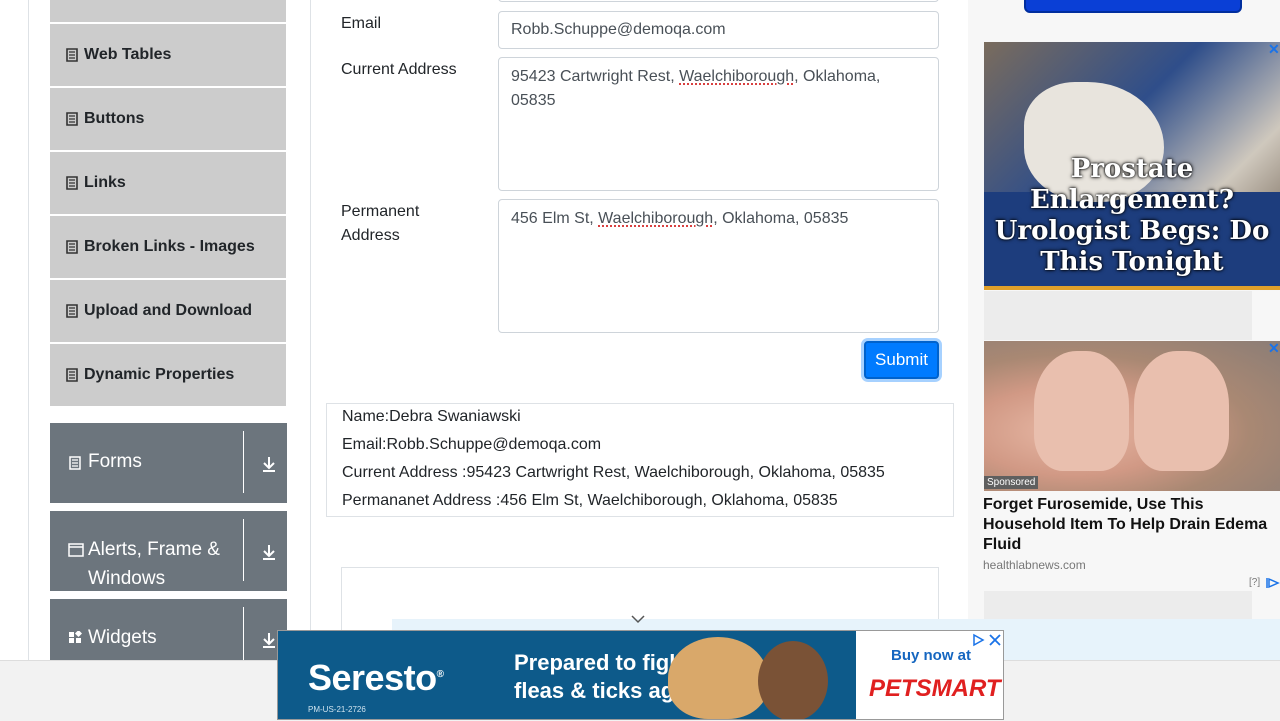  I want to click on sidebar-item-dynamic-properties: Dynamic Properties, so click(168, 375).